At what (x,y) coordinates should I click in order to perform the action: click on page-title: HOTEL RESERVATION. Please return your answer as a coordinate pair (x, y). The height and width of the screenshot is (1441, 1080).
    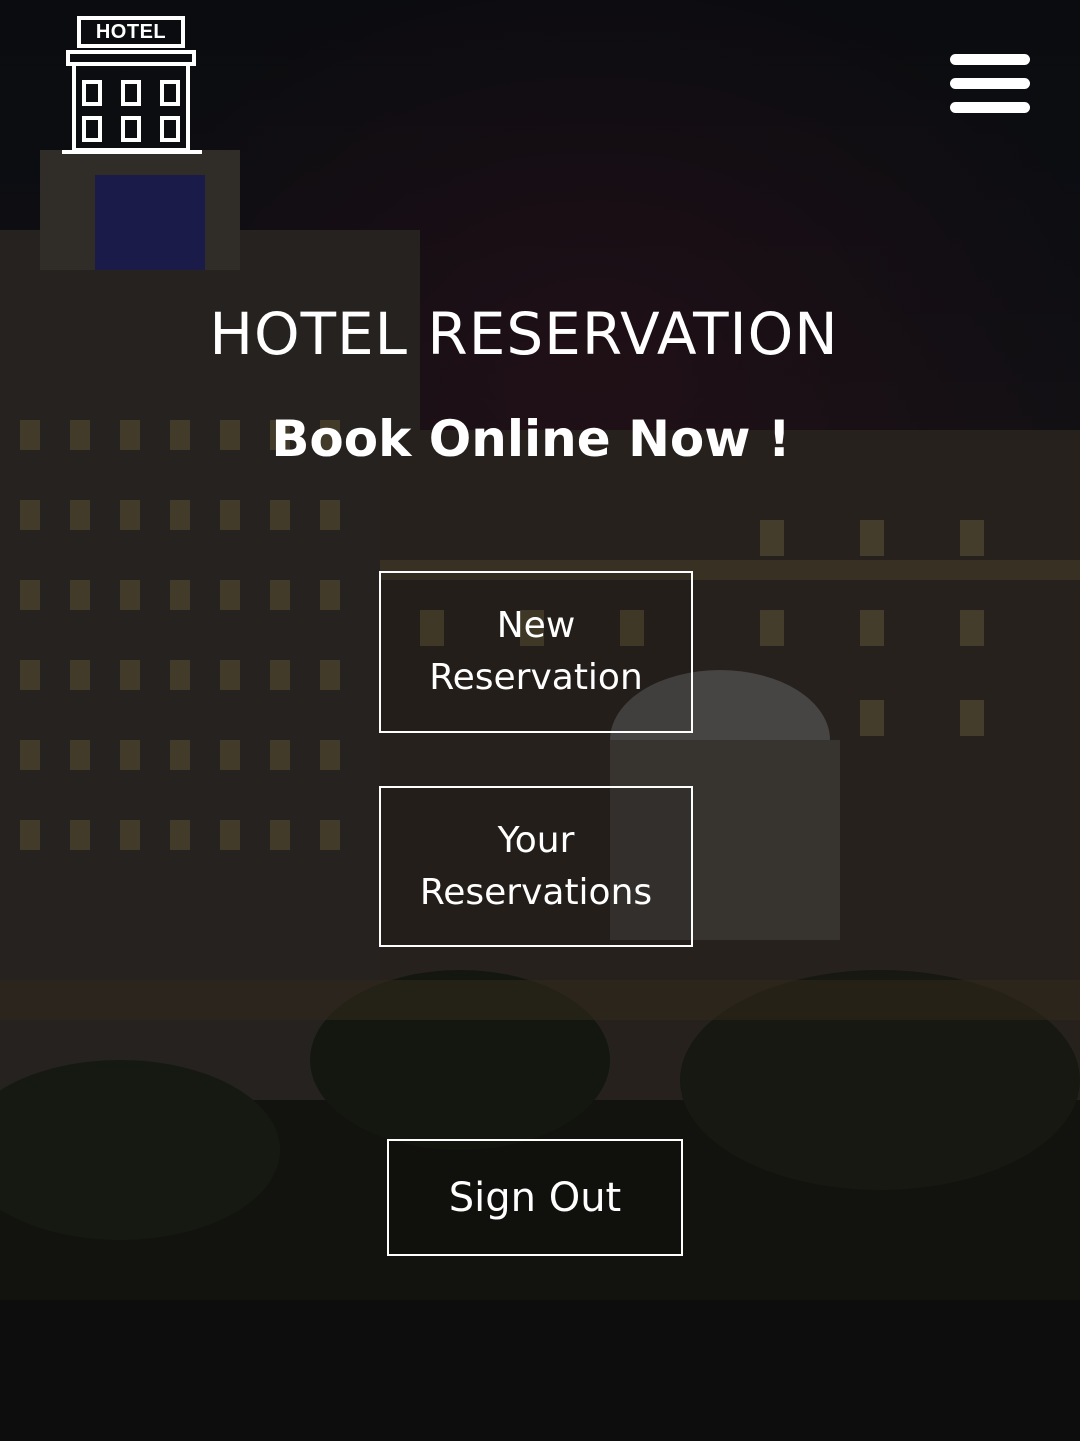
    Looking at the image, I should click on (524, 334).